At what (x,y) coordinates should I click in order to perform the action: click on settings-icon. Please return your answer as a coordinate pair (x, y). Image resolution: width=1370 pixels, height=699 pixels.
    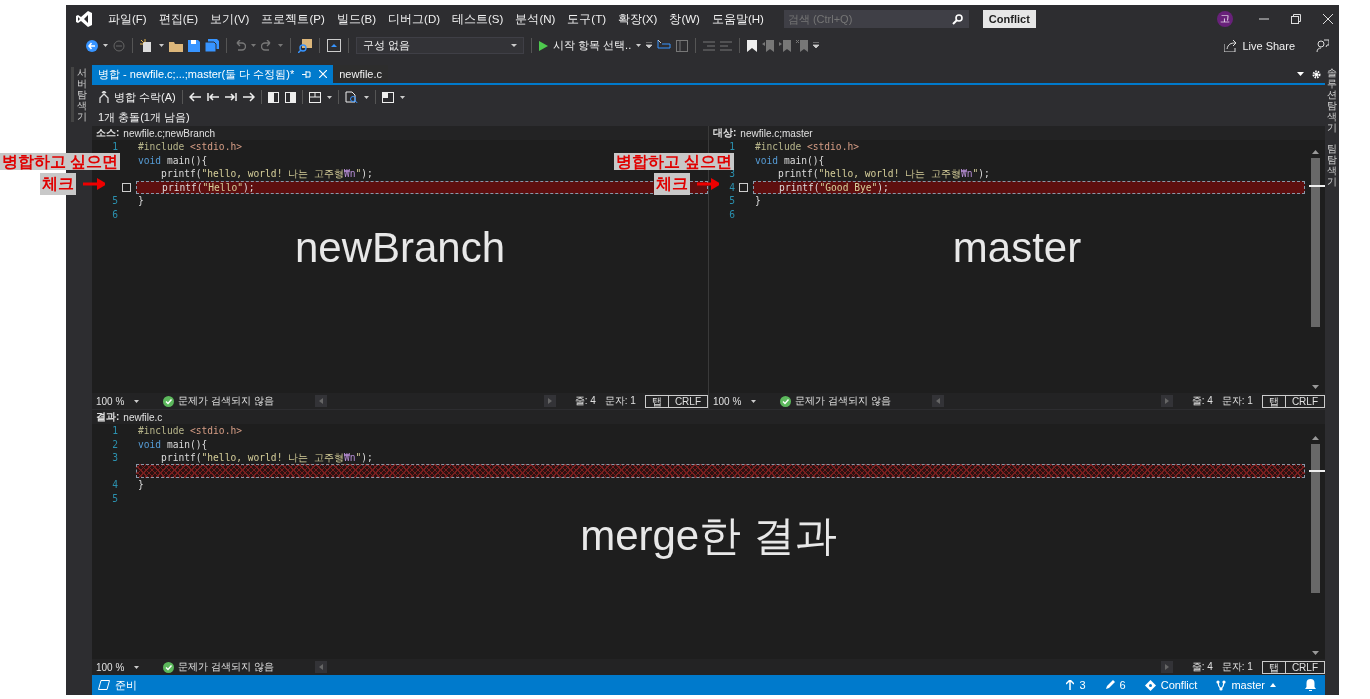
    Looking at the image, I should click on (1316, 74).